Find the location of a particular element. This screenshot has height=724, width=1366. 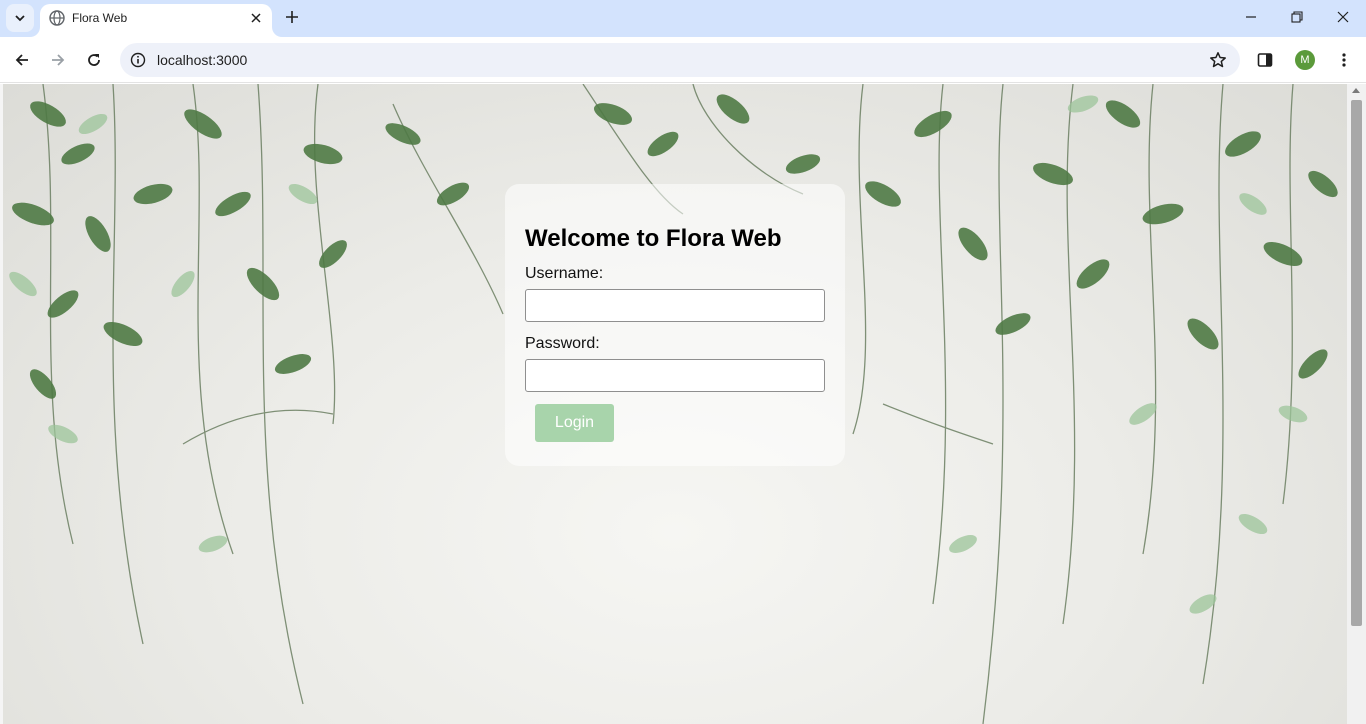

scrollbar-thumb is located at coordinates (1356, 363).